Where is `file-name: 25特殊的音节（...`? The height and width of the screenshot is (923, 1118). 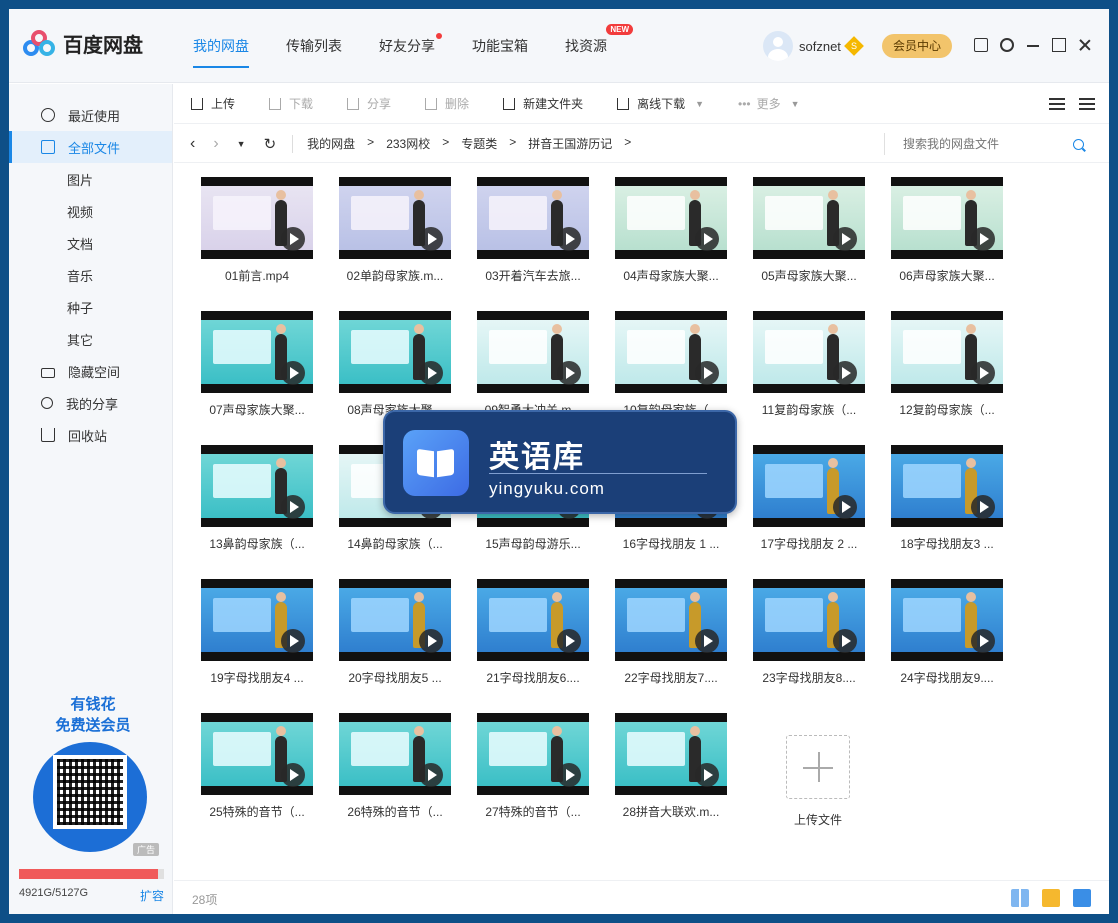
file-name: 25特殊的音节（... is located at coordinates (257, 811).